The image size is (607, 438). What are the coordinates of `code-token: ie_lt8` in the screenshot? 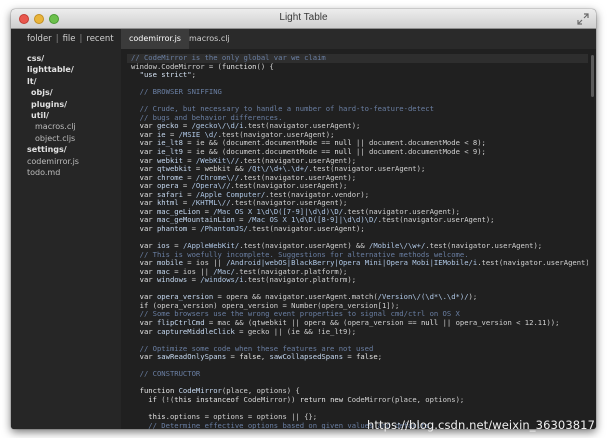 It's located at (169, 143).